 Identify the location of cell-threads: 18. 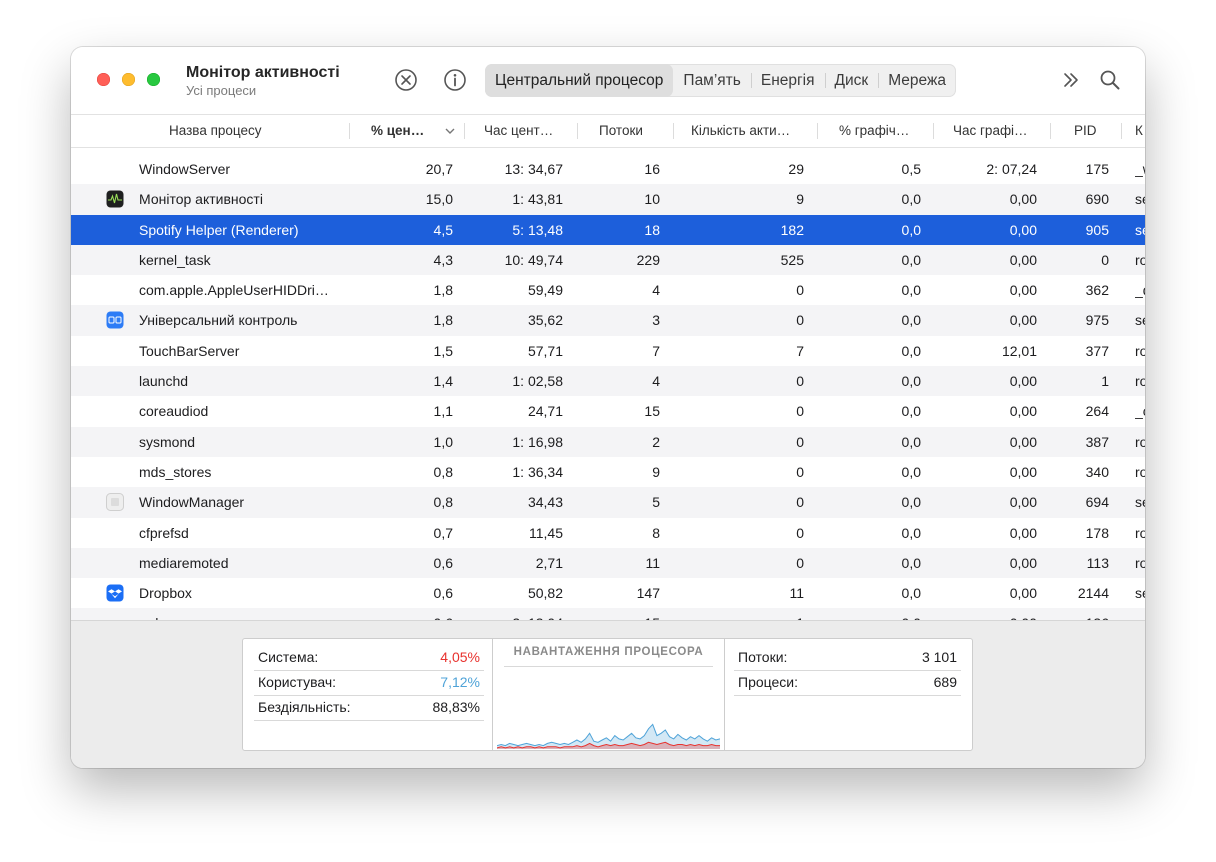
(652, 229).